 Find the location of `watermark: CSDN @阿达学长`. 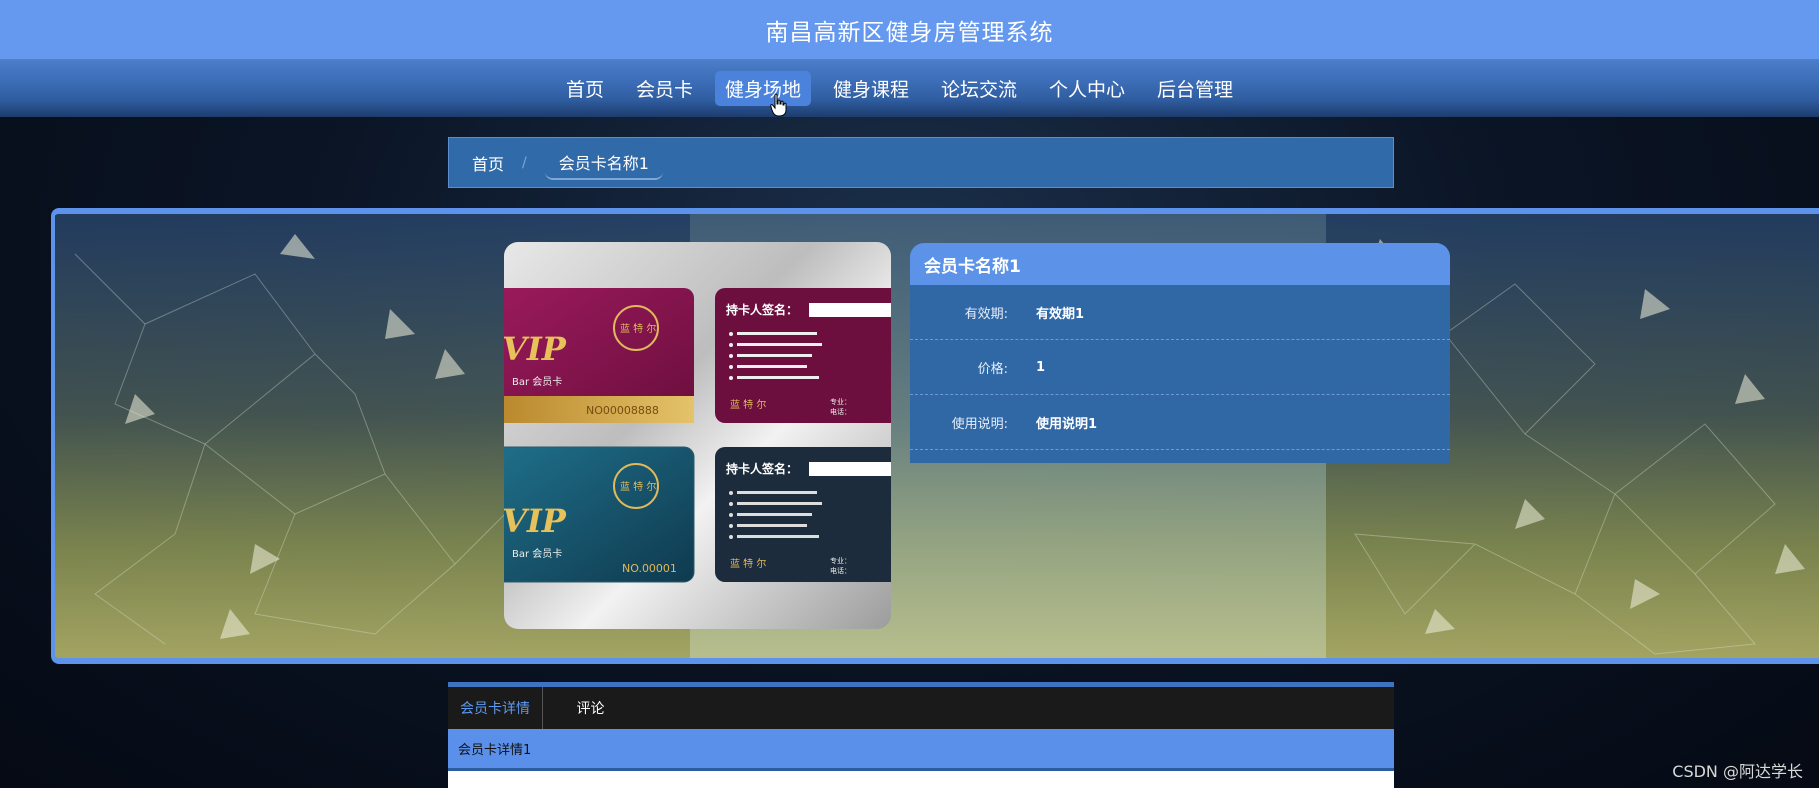

watermark: CSDN @阿达学长 is located at coordinates (1737, 771).